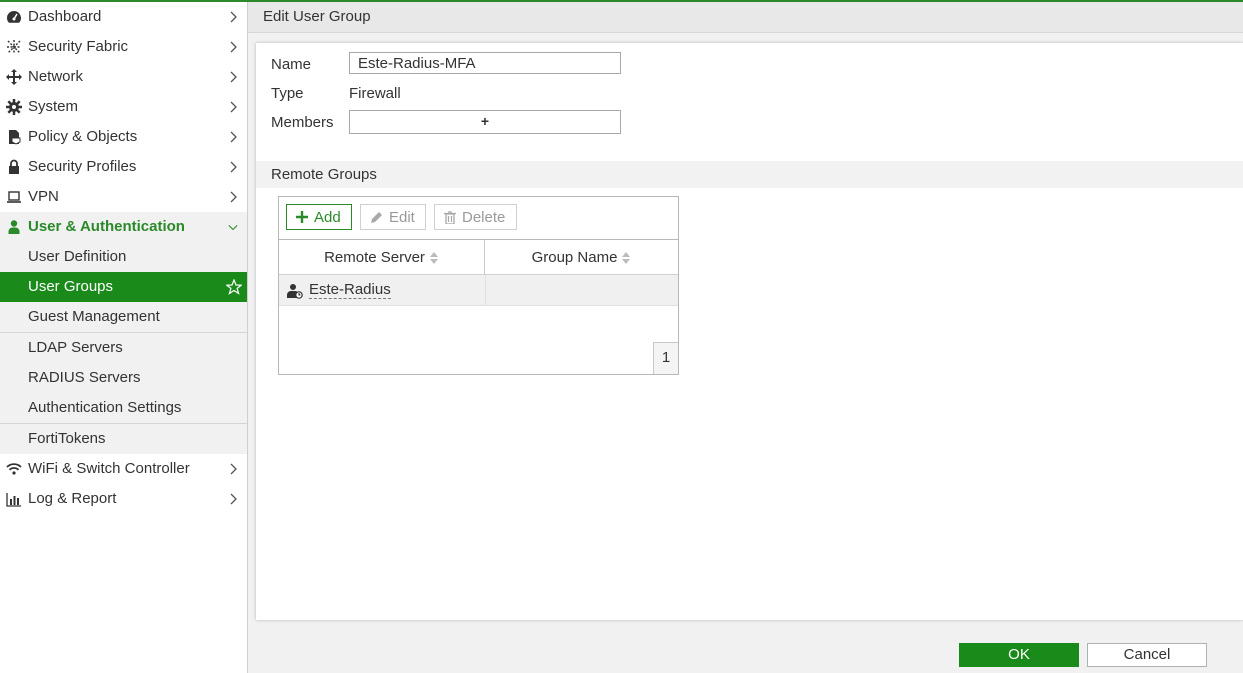 This screenshot has width=1243, height=673. What do you see at coordinates (65, 16) in the screenshot?
I see `sidebar-item-label: Dashboard` at bounding box center [65, 16].